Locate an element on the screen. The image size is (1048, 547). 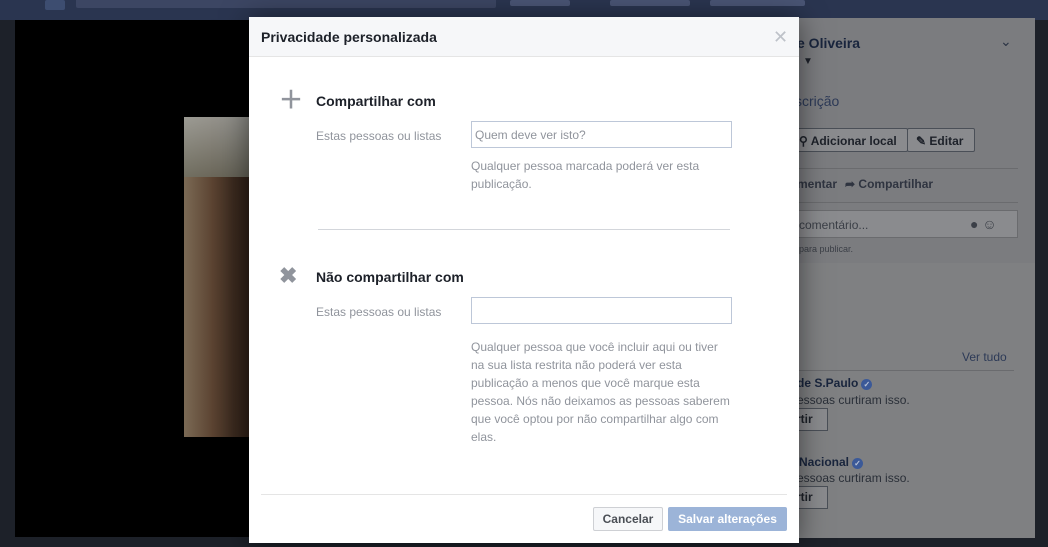
plus-icon: ＋ is located at coordinates (291, 100).